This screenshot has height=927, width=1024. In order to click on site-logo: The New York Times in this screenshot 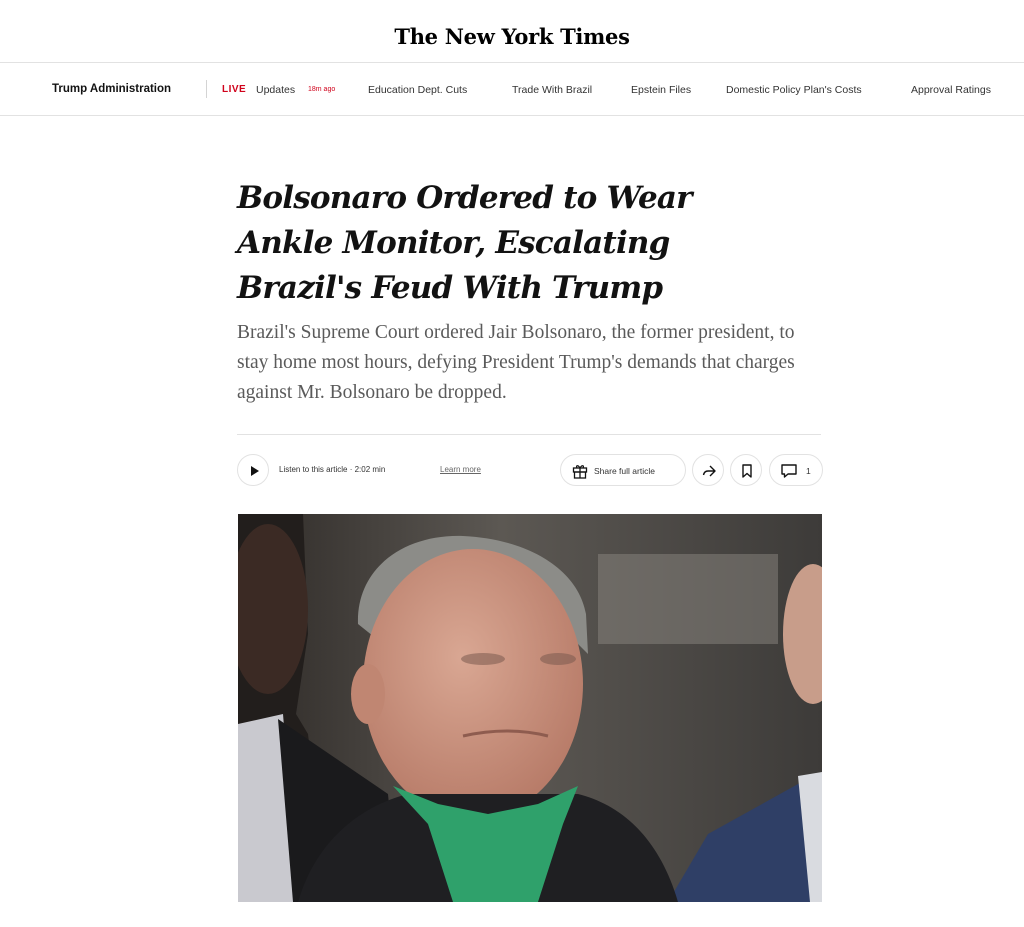, I will do `click(512, 36)`.